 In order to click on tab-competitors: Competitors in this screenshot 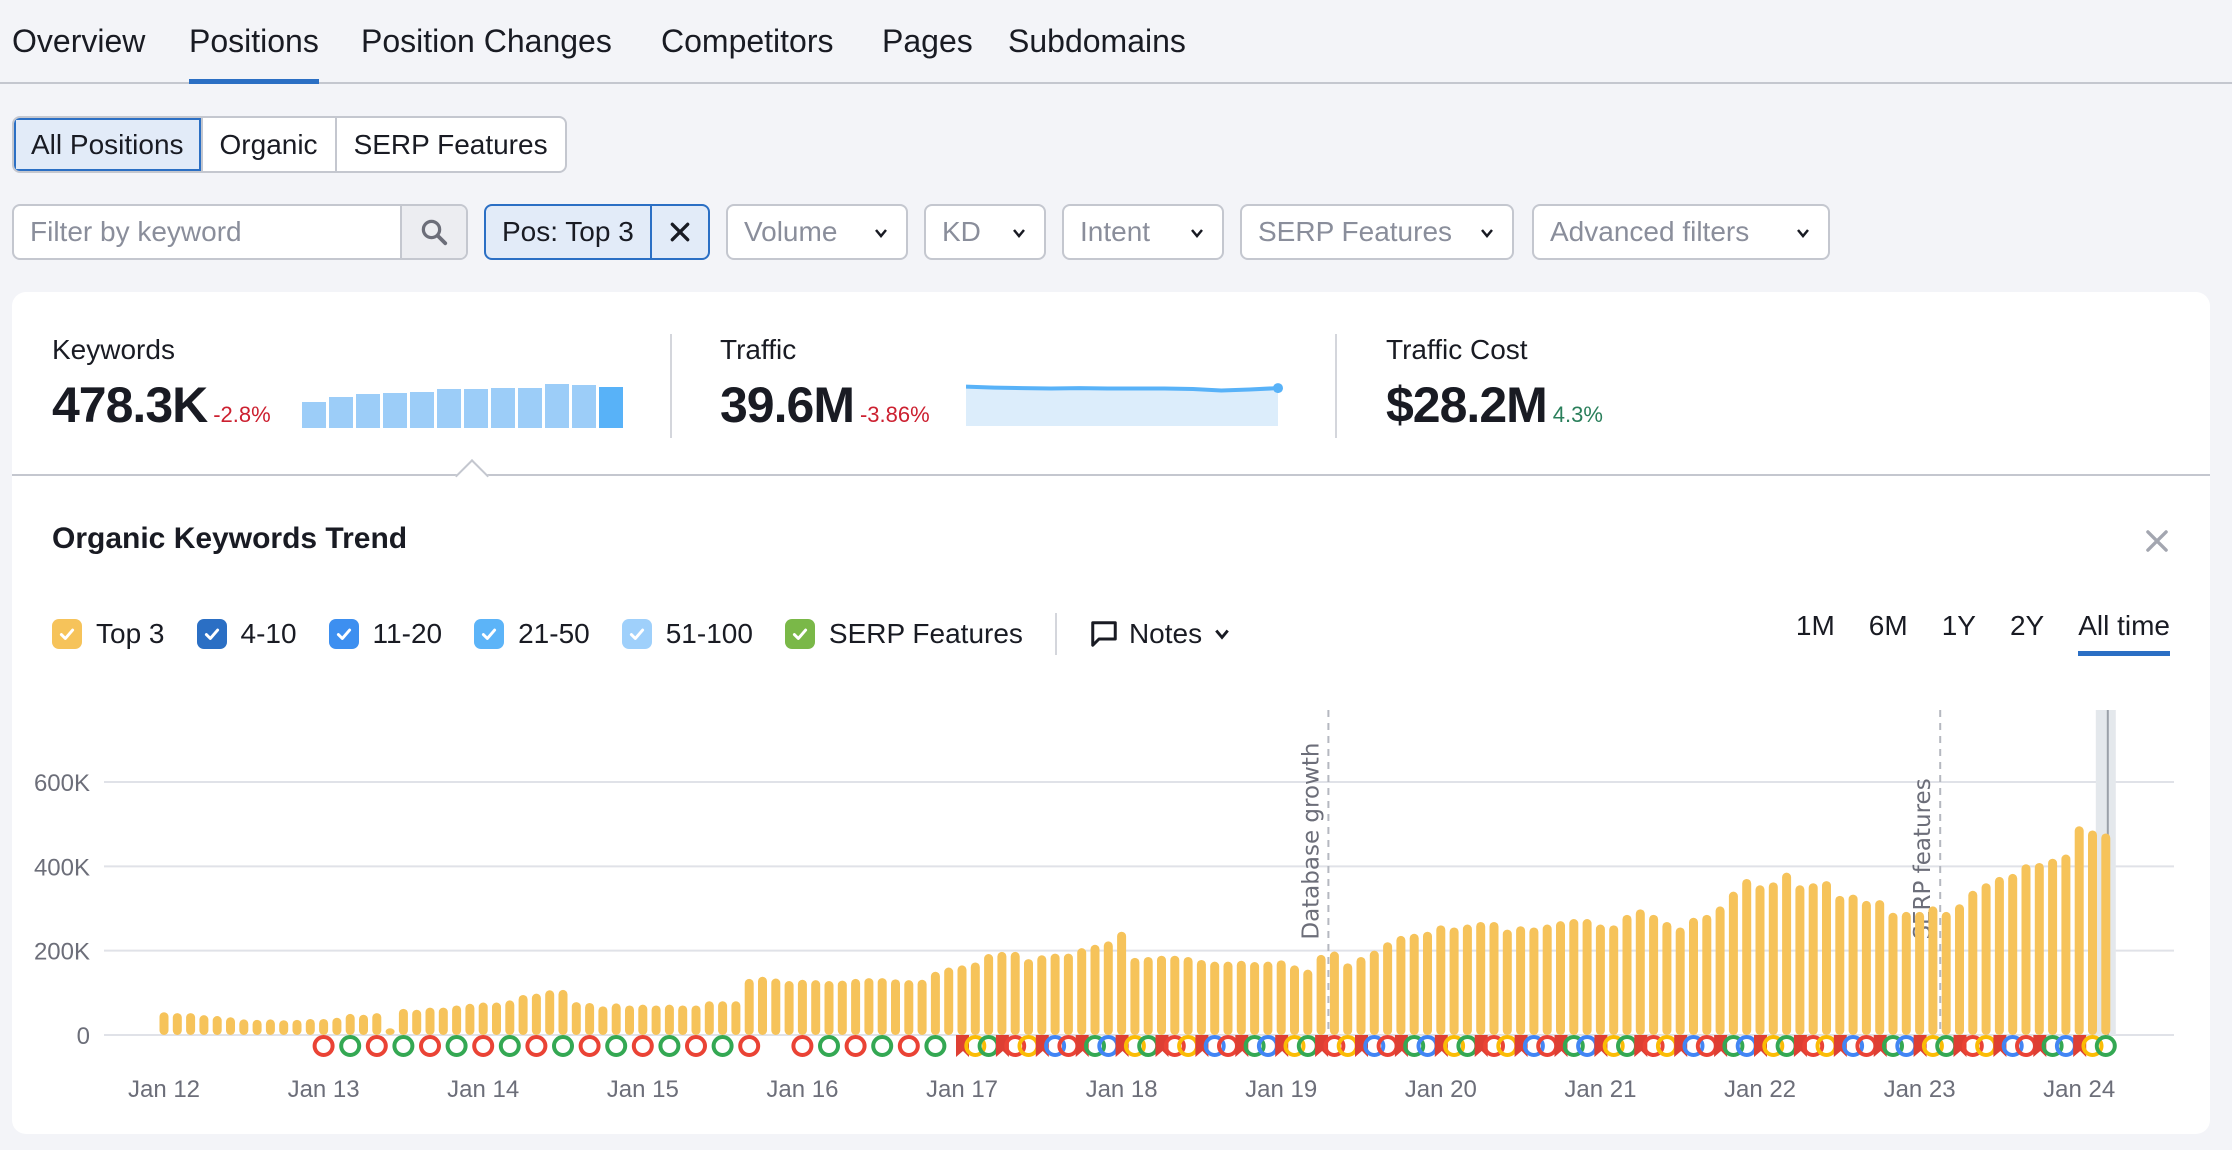, I will do `click(747, 51)`.